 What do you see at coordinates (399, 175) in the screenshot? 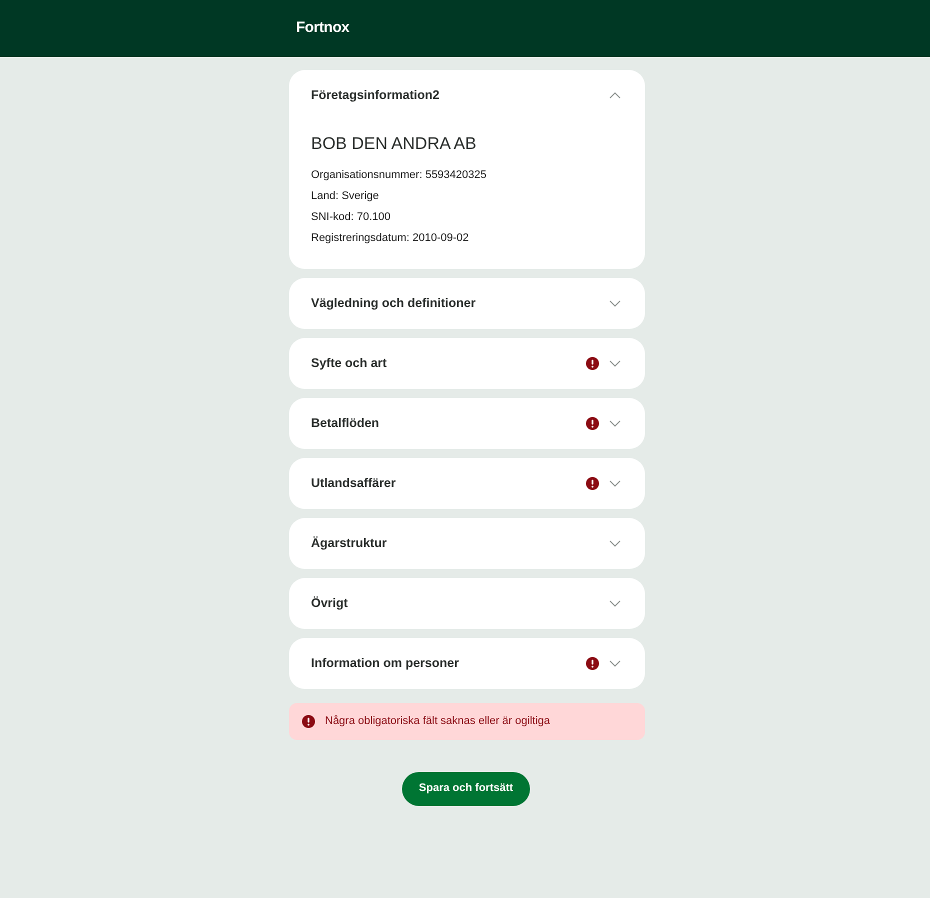
I see `company-detail: Organisationsnummer: 5593420325` at bounding box center [399, 175].